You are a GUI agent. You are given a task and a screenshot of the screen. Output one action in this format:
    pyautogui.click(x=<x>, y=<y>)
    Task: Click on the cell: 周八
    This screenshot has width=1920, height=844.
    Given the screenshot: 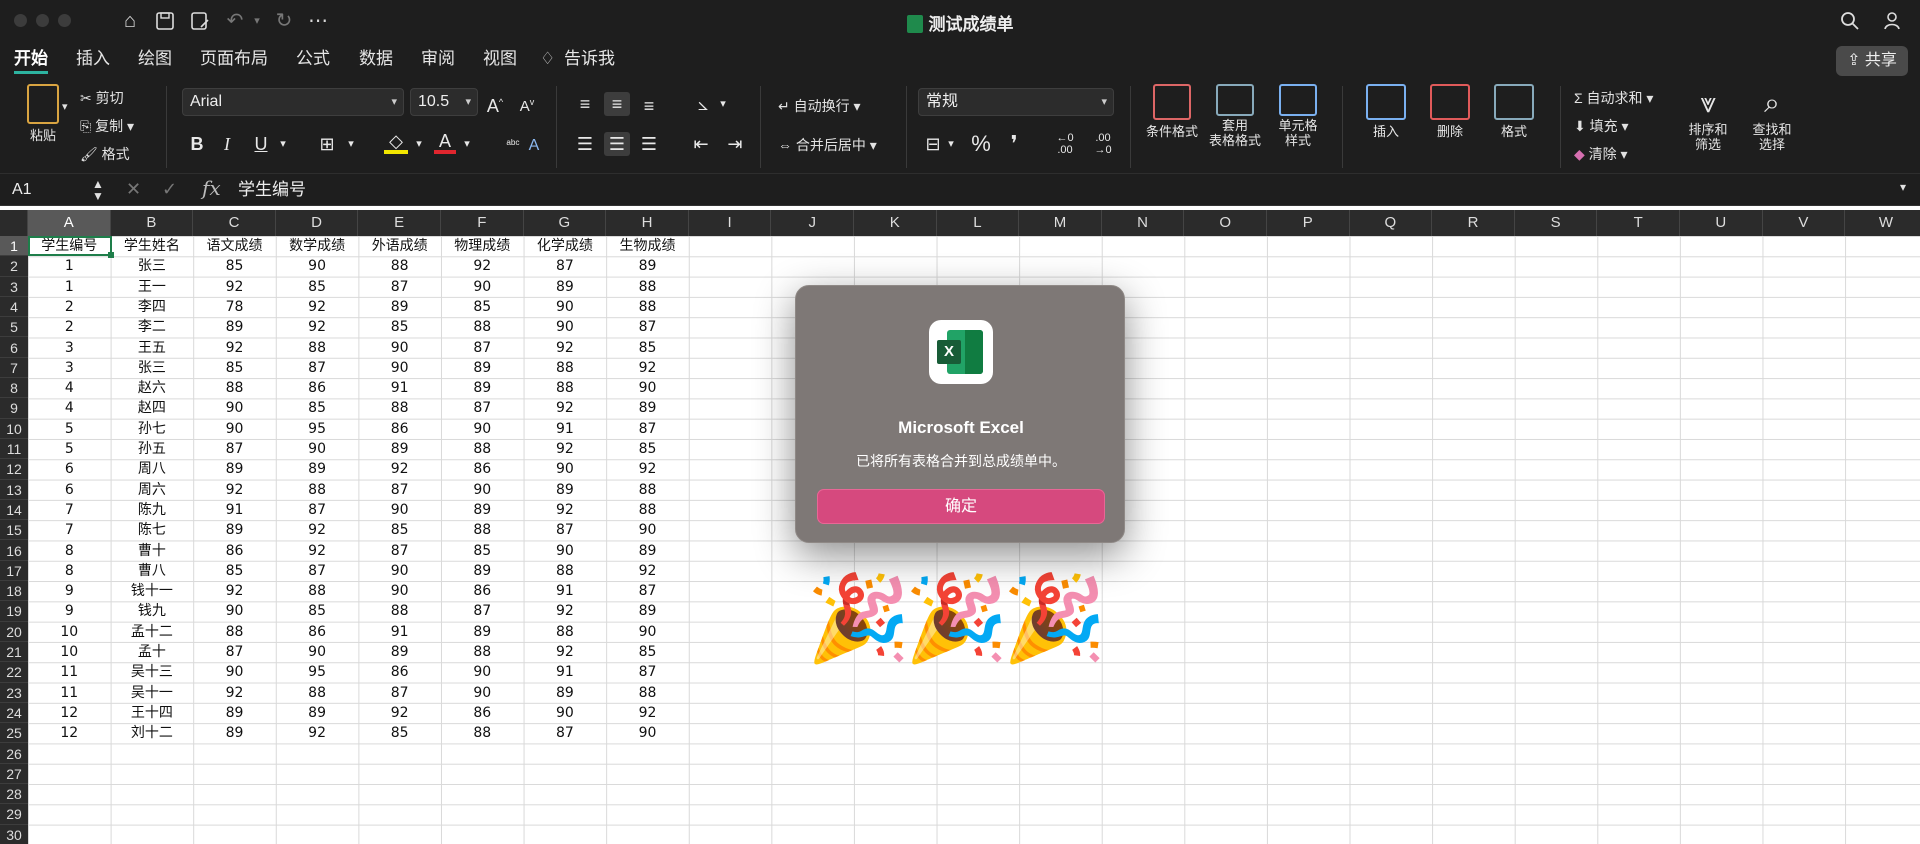 What is the action you would take?
    pyautogui.click(x=152, y=469)
    